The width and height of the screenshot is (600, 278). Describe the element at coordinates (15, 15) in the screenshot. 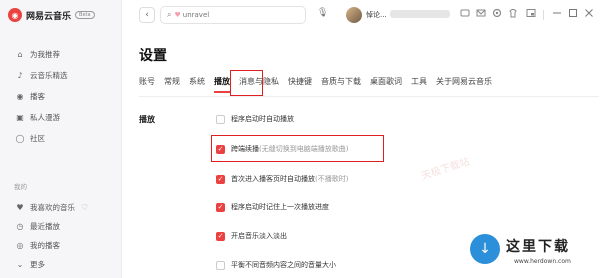

I see `netease-logo-icon: ◉` at that location.